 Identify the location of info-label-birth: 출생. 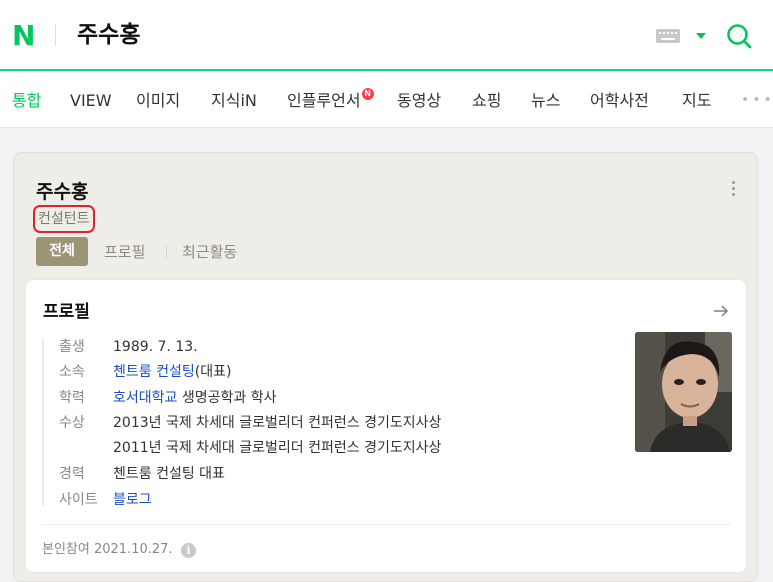
(72, 347).